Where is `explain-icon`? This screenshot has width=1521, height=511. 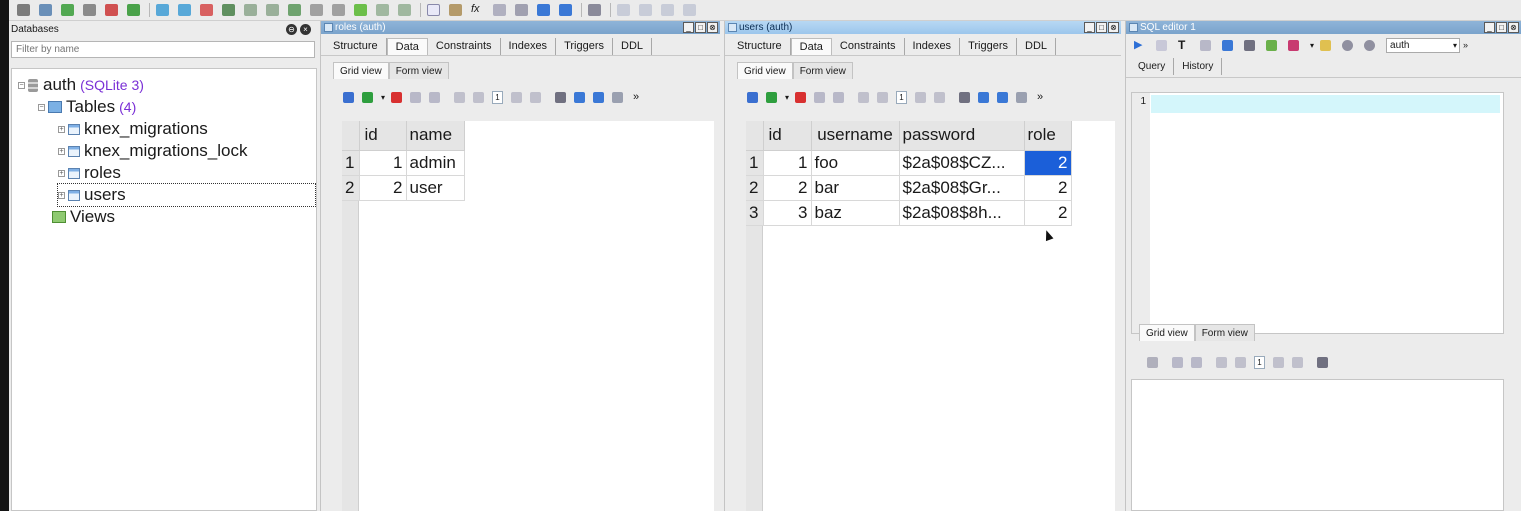 explain-icon is located at coordinates (1161, 45).